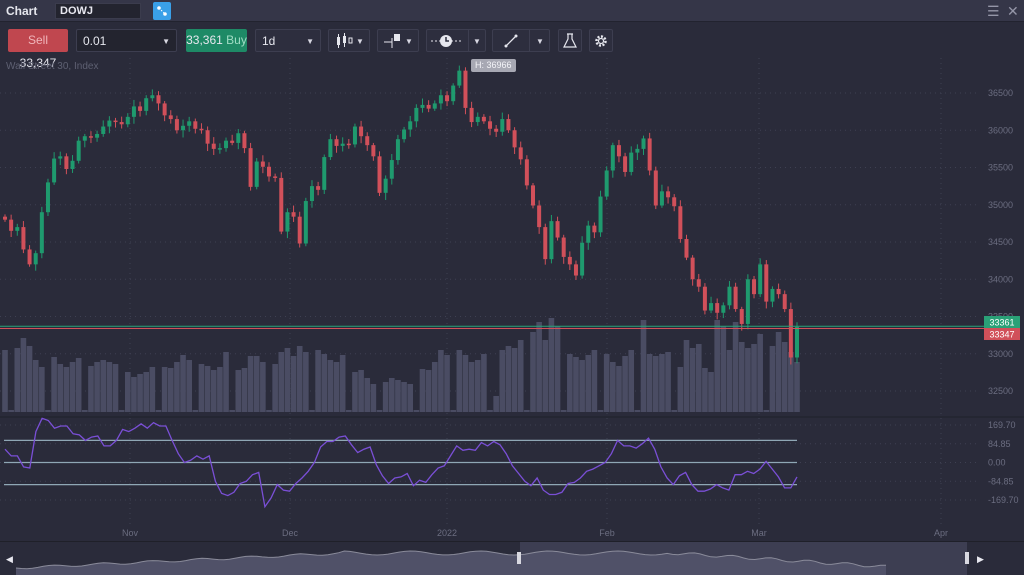 Image resolution: width=1024 pixels, height=575 pixels. Describe the element at coordinates (1000, 279) in the screenshot. I see `price-tick-label: 34000` at that location.